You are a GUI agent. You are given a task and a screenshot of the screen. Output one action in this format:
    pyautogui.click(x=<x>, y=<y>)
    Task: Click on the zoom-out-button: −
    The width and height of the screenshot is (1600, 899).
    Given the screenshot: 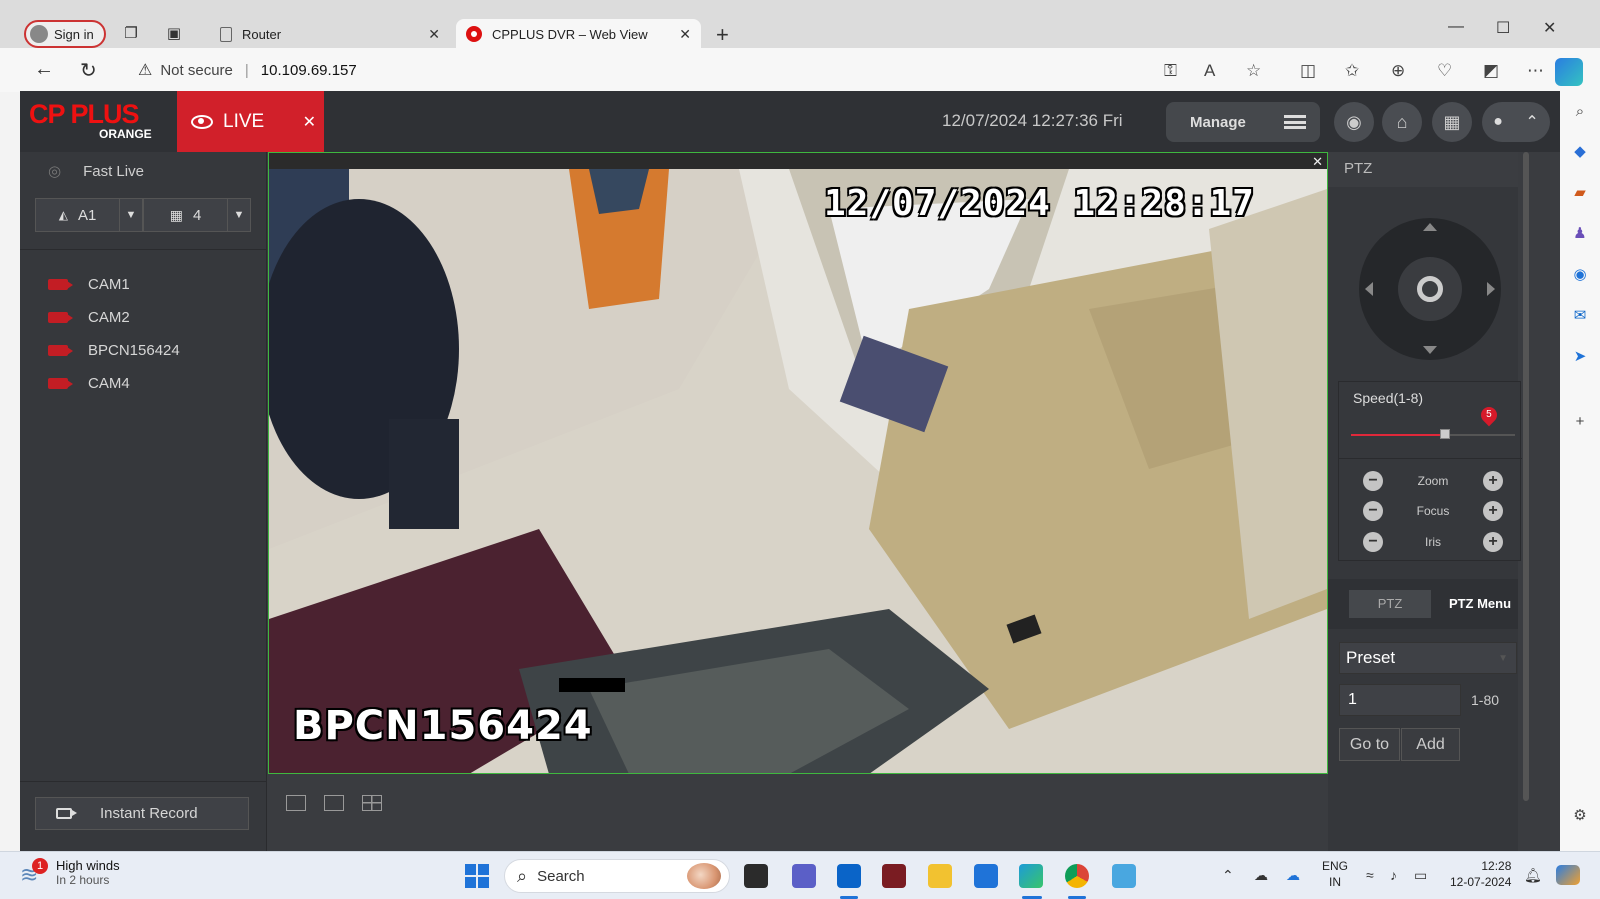 What is the action you would take?
    pyautogui.click(x=1373, y=481)
    